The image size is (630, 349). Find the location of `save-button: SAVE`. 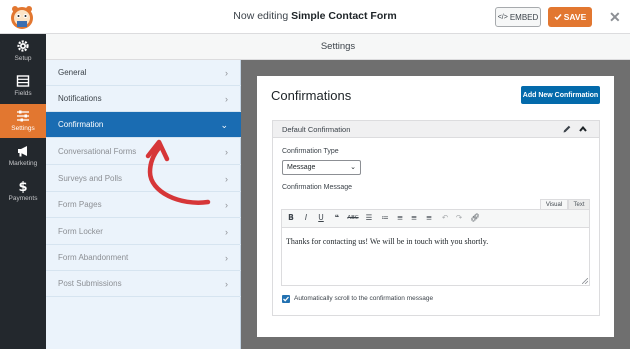

save-button: SAVE is located at coordinates (570, 17).